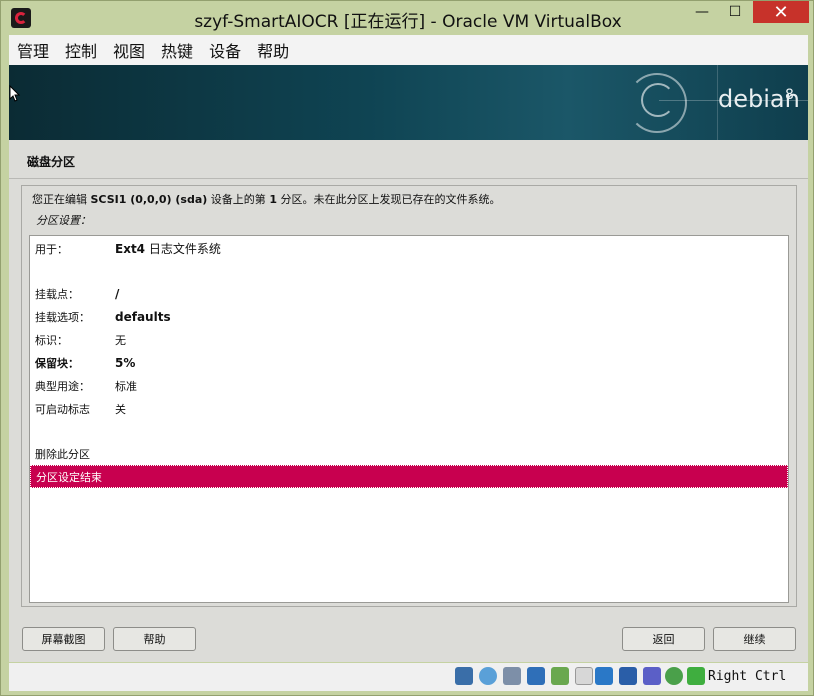 Image resolution: width=814 pixels, height=696 pixels. Describe the element at coordinates (674, 676) in the screenshot. I see `mouse-integration-icon` at that location.